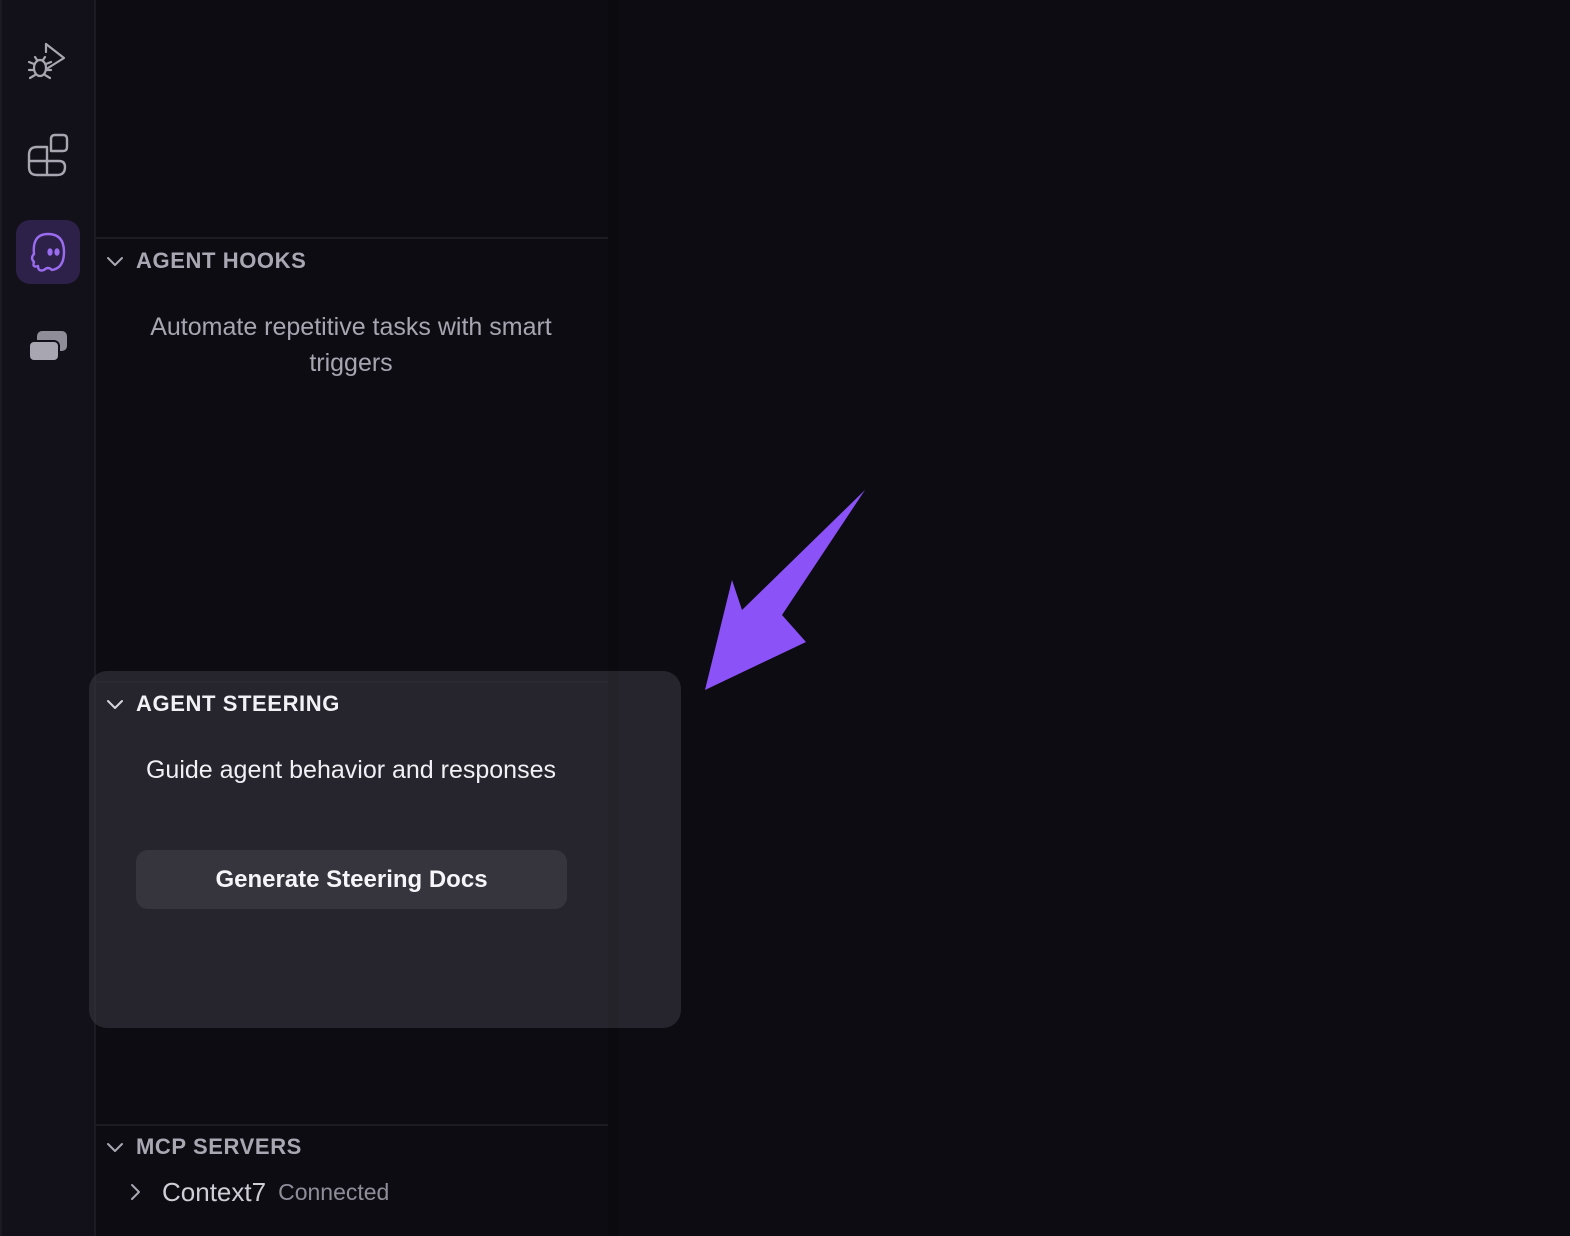  I want to click on activity-bar-edge, so click(1, 618).